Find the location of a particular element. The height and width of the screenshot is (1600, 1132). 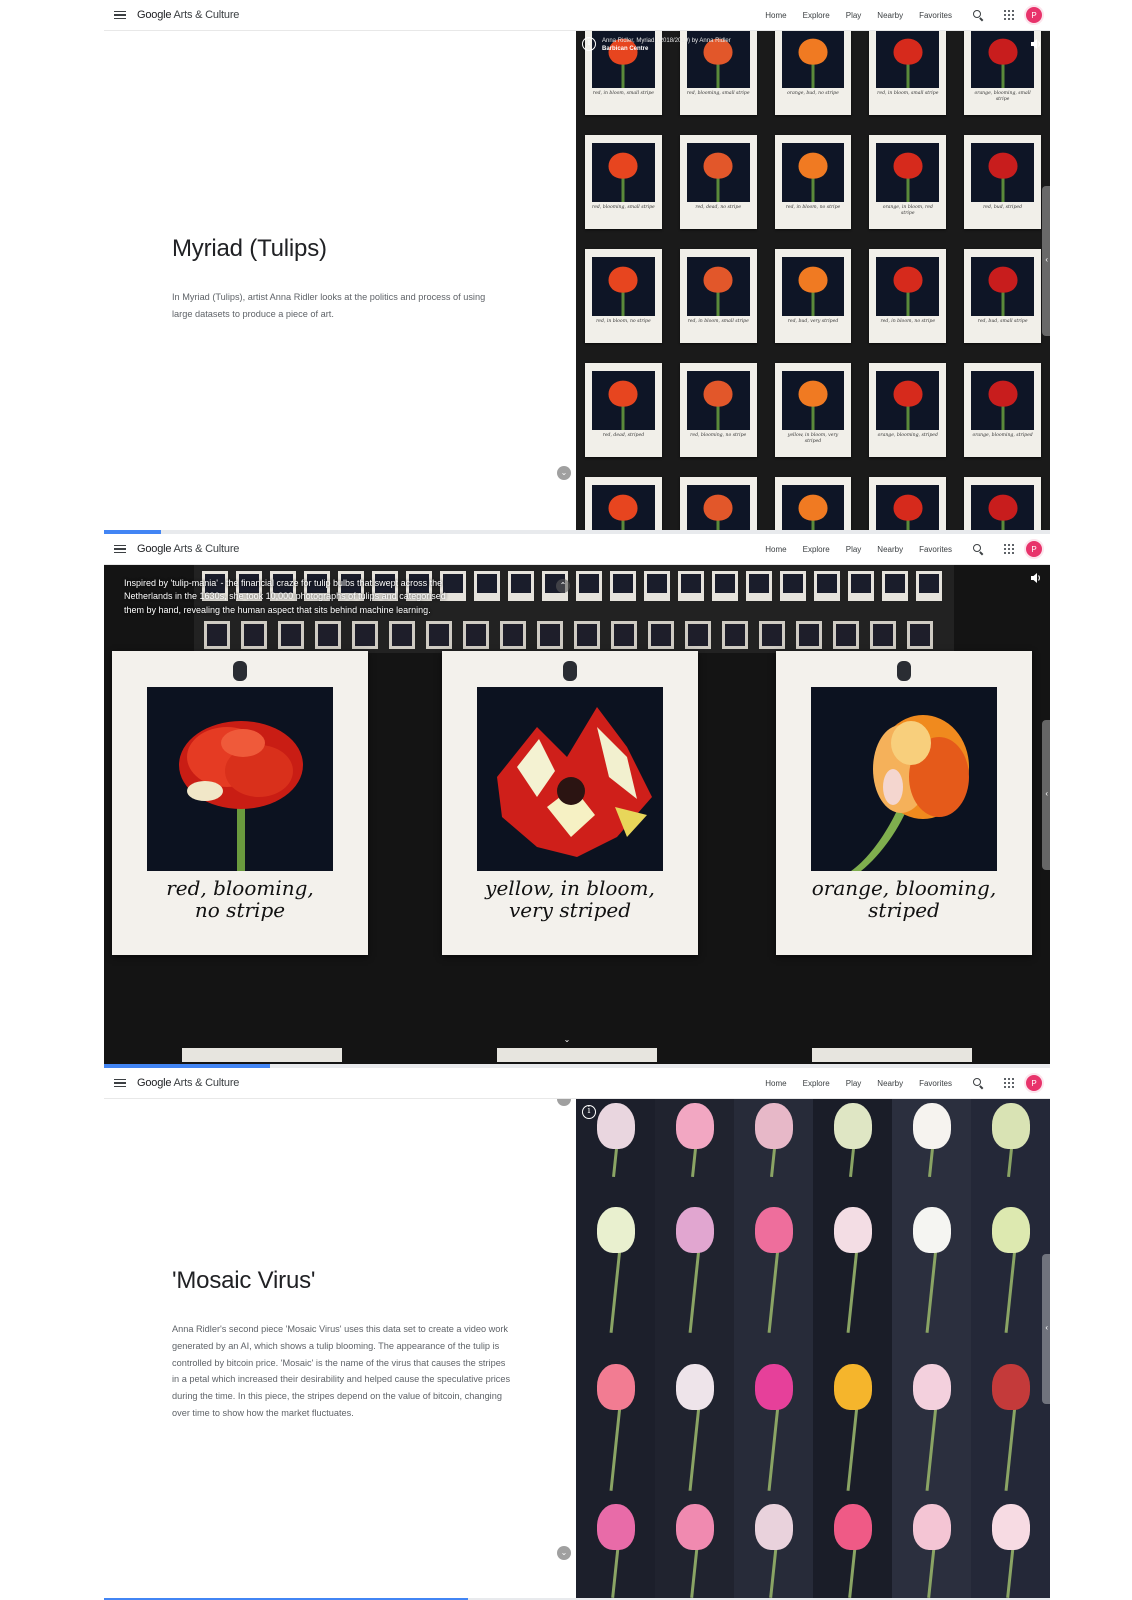

page-title: Myriad (Tulips) is located at coordinates (249, 248).